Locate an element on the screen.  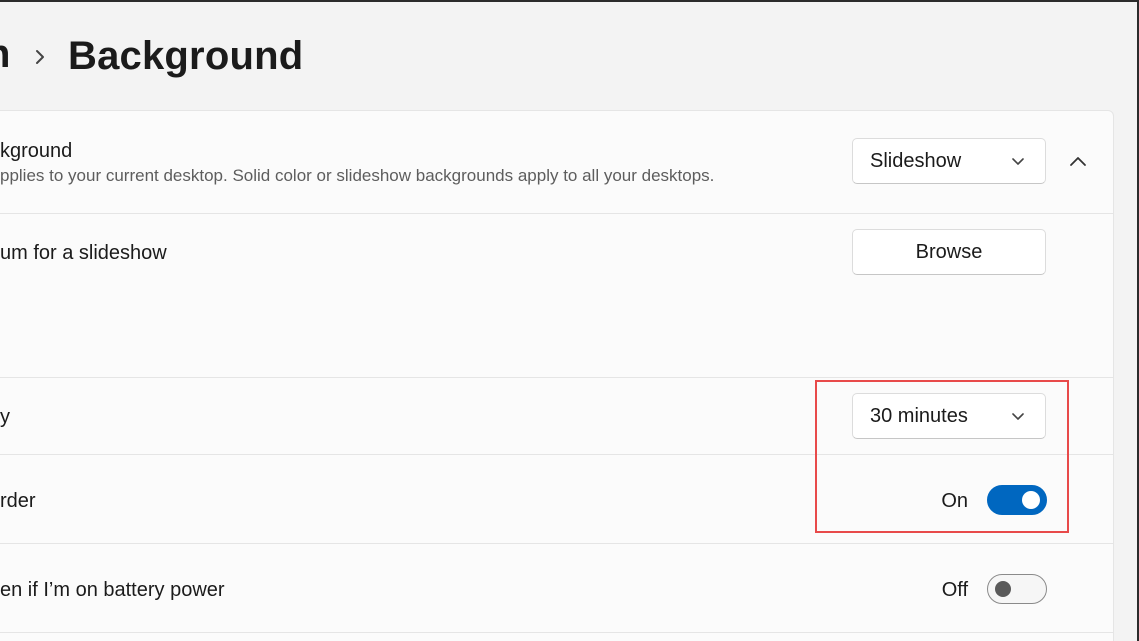
chevron-up-icon is located at coordinates (1078, 161).